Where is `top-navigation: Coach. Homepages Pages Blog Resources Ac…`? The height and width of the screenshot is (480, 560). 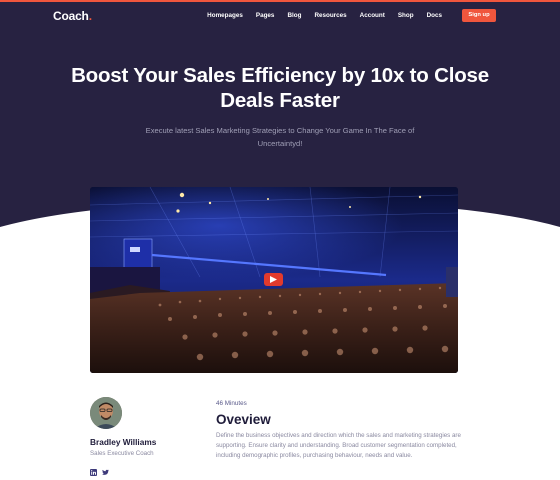
top-navigation: Coach. Homepages Pages Blog Resources Ac… is located at coordinates (280, 17).